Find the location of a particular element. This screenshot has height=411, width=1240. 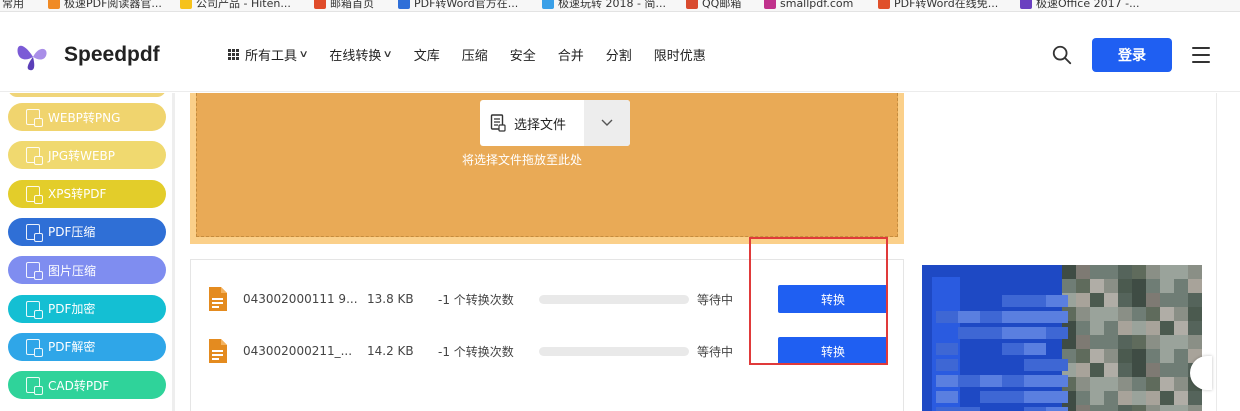

sidebar-tool-item: PDF压缩 is located at coordinates (87, 231).